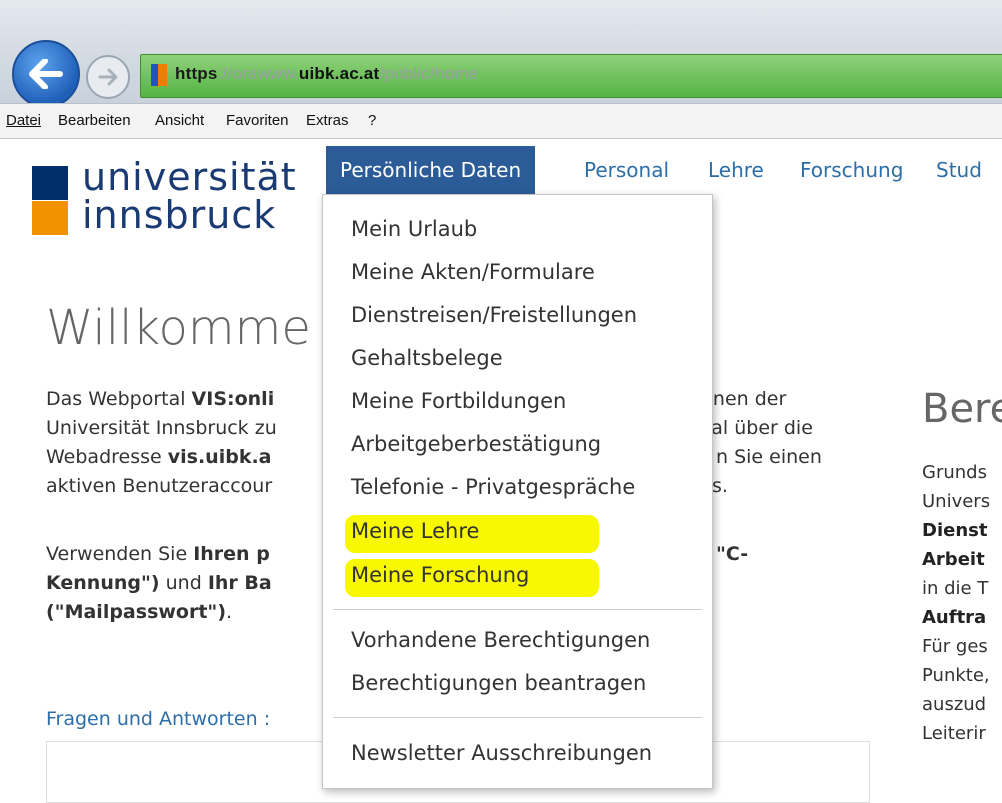  I want to click on right-line-2: Univers, so click(956, 501).